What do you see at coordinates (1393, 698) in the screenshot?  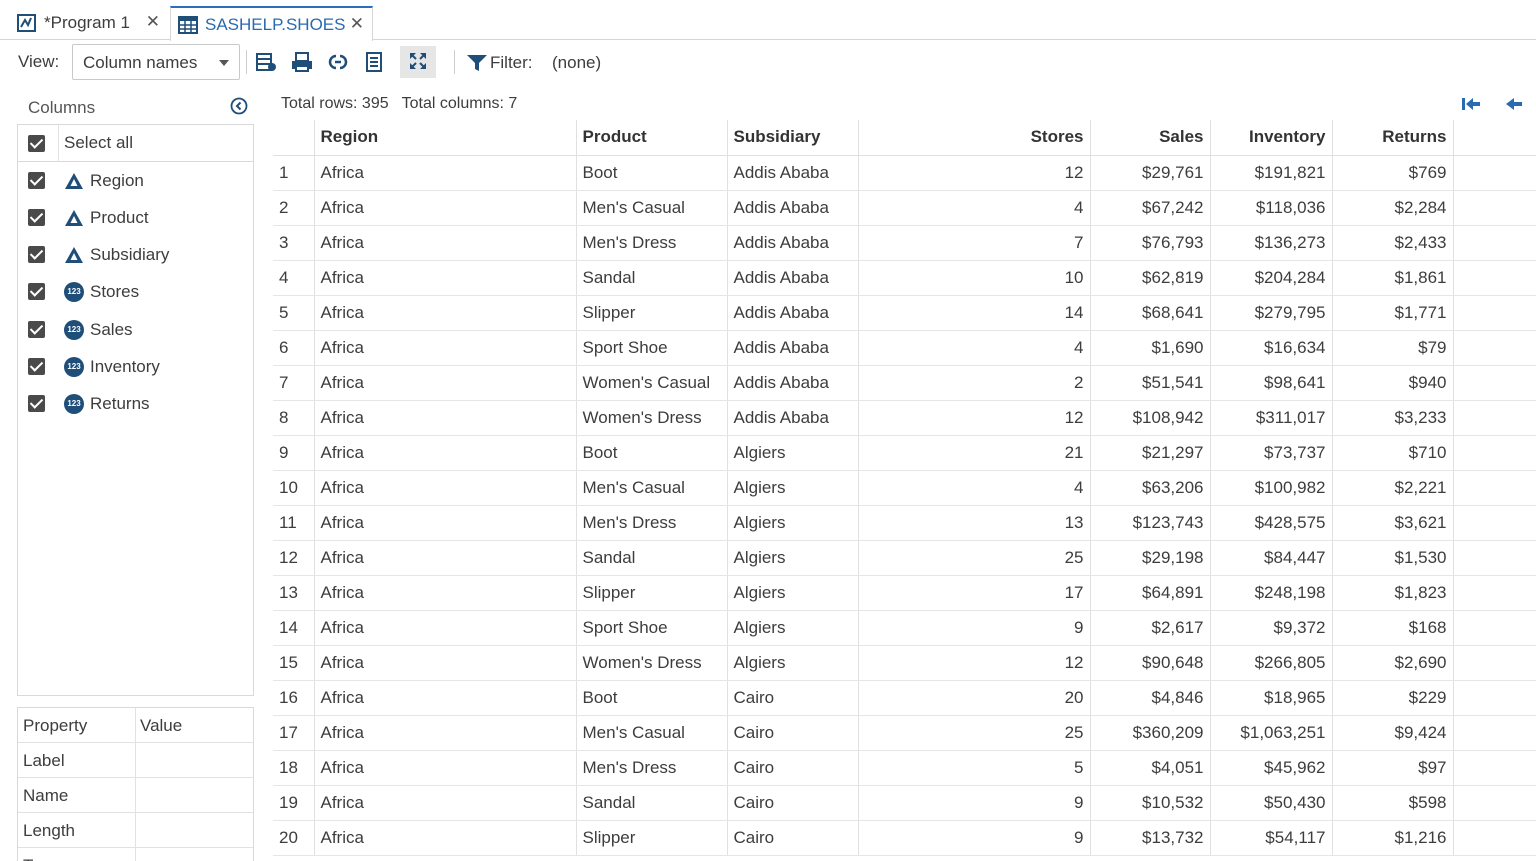 I see `cell-returns: $229` at bounding box center [1393, 698].